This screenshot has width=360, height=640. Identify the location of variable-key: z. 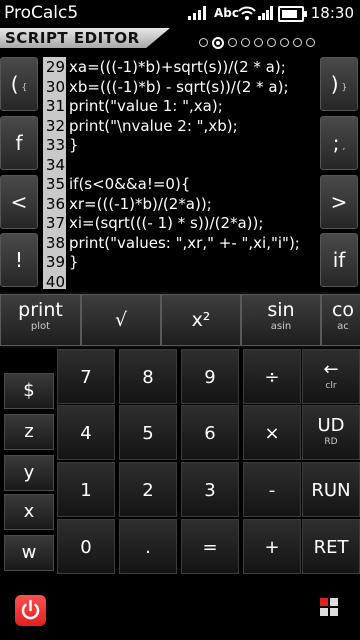
(29, 432).